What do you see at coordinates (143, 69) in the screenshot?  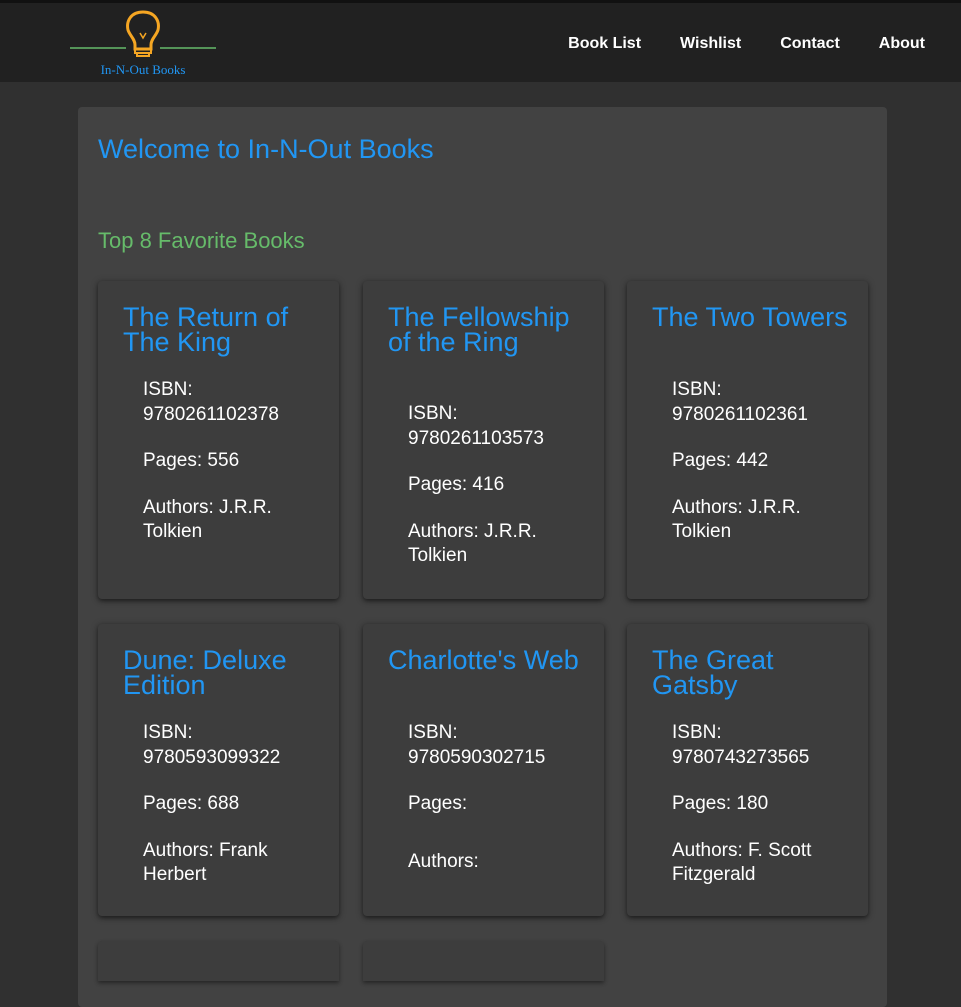 I see `logo-text: In-N-Out Books` at bounding box center [143, 69].